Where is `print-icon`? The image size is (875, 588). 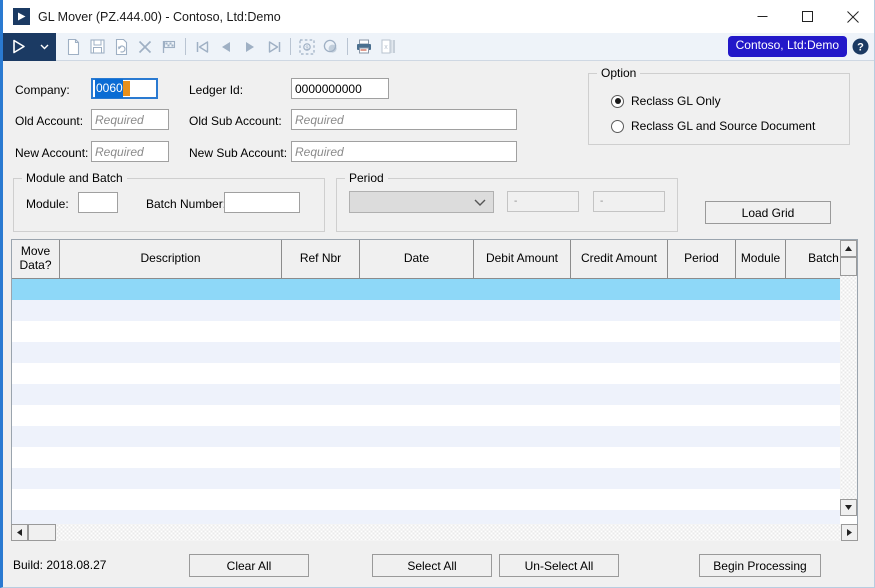
print-icon is located at coordinates (364, 47).